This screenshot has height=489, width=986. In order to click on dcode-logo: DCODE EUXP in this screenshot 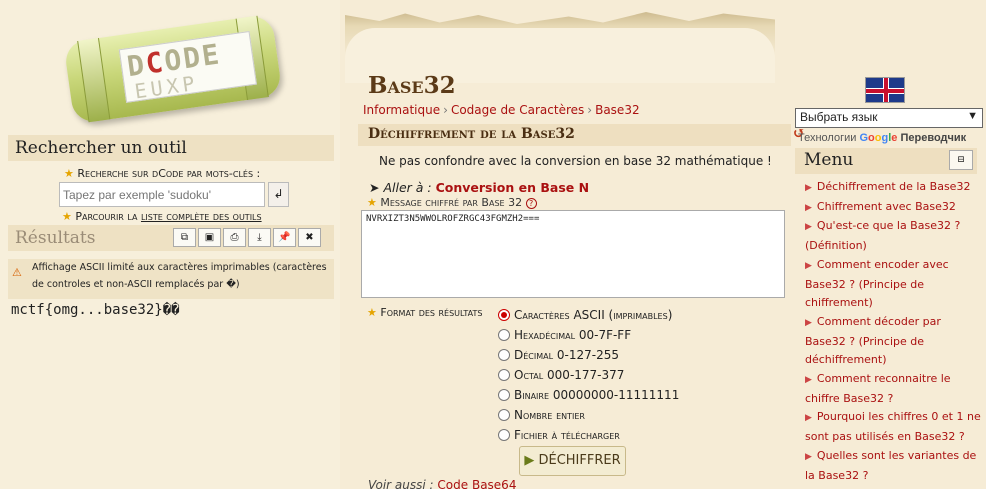, I will do `click(175, 70)`.